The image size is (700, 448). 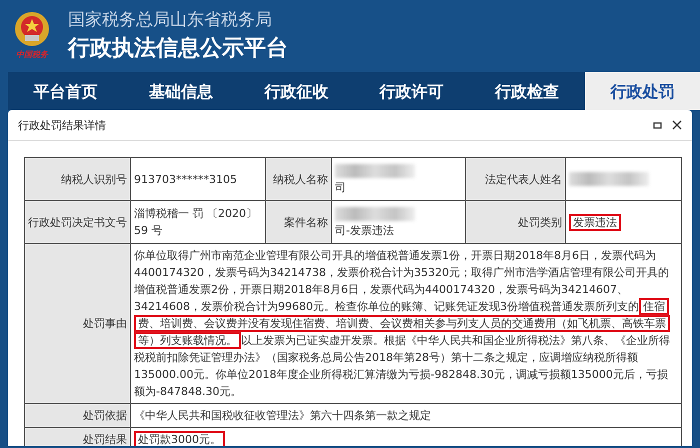 What do you see at coordinates (32, 29) in the screenshot?
I see `emblem-icon` at bounding box center [32, 29].